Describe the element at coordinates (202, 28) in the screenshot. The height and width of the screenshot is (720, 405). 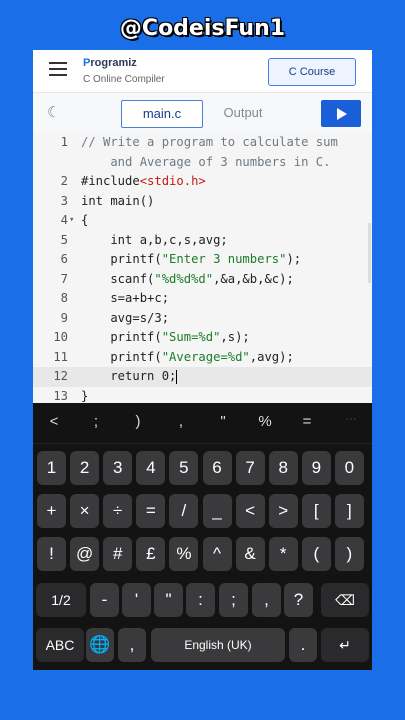
I see `watermark-handle: @CodeisFun1` at that location.